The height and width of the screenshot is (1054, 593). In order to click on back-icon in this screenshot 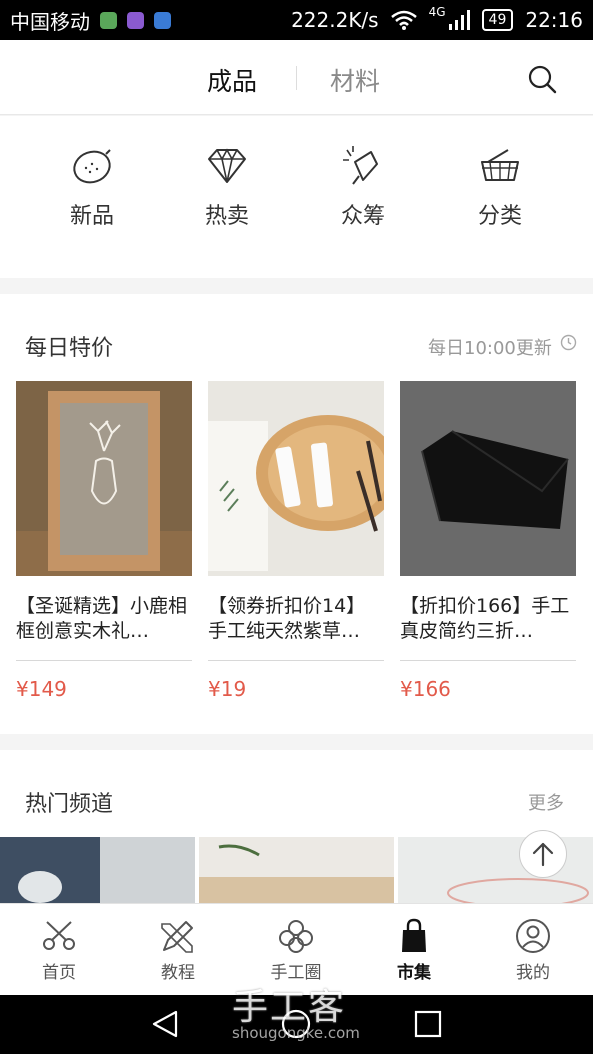, I will do `click(165, 1024)`.